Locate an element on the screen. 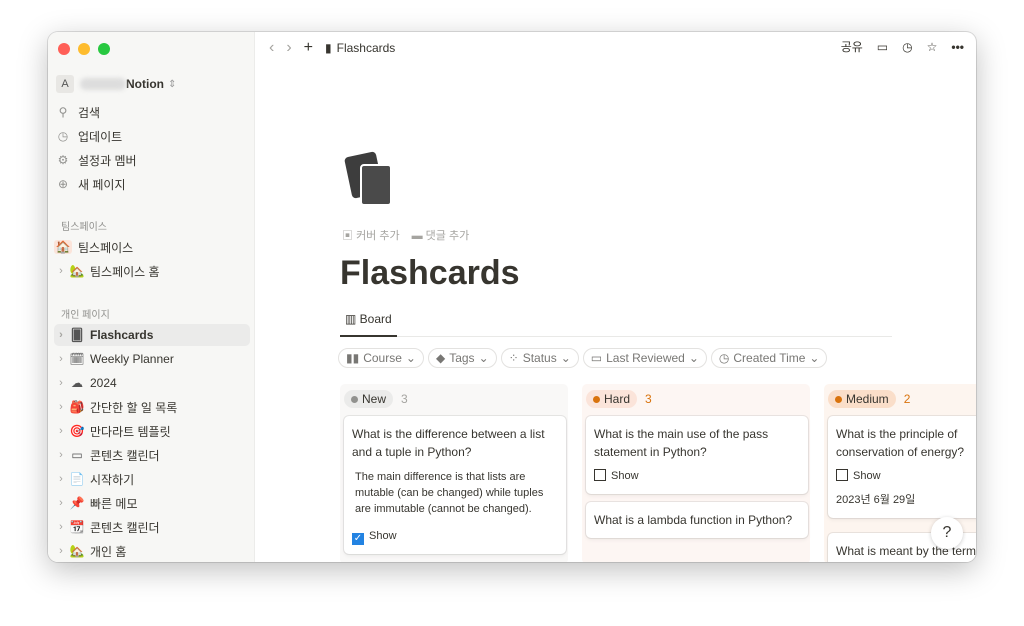 This screenshot has width=1024, height=626. search-icon: ⚲ is located at coordinates (63, 112).